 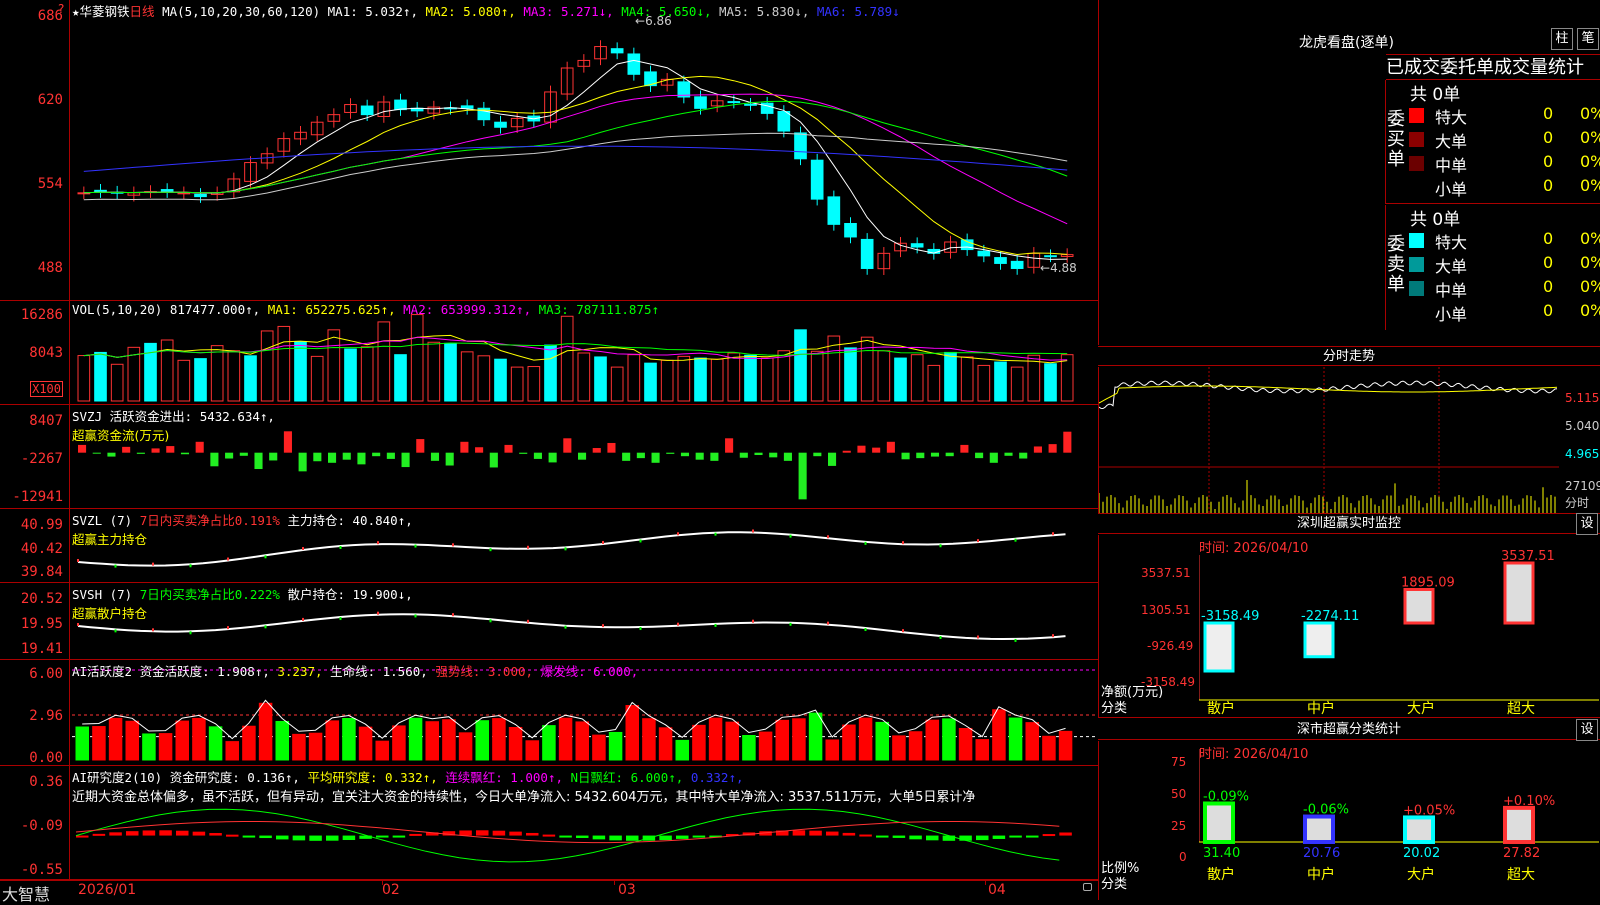 I want to click on axis-label: -0.55, so click(x=41, y=870).